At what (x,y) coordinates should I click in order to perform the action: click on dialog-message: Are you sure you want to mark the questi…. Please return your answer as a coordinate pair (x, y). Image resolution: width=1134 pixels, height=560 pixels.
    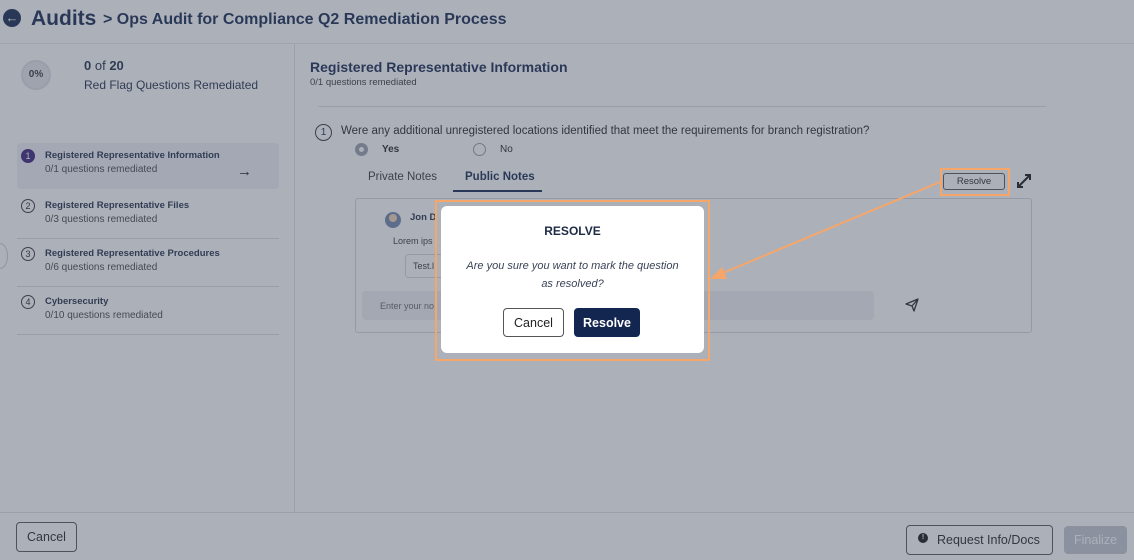
    Looking at the image, I should click on (572, 275).